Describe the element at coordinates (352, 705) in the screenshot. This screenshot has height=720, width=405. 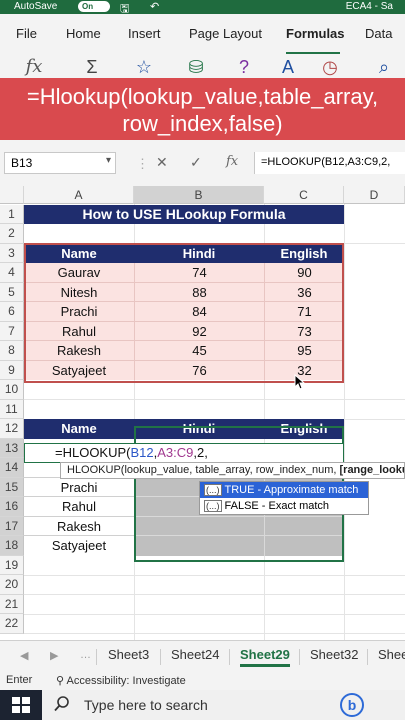
I see `bing-icon: b` at that location.